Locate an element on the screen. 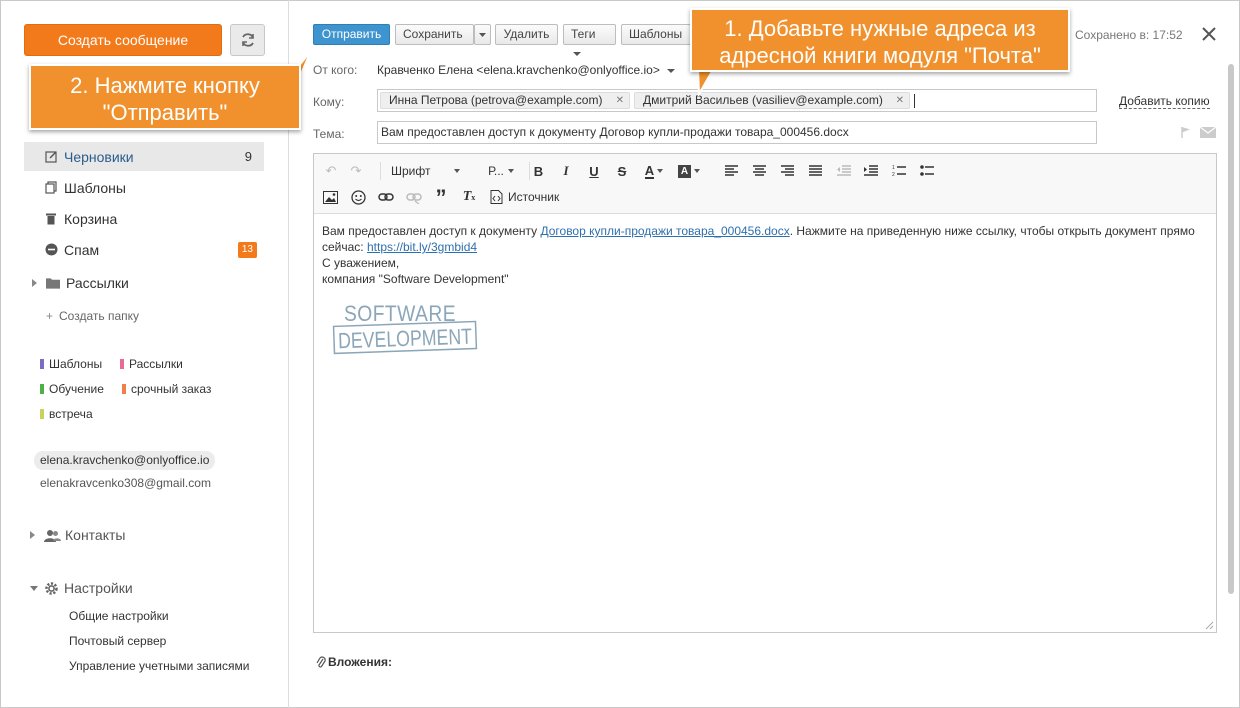  recipient-chip: Инна Петрова (petrova@example.com) ✕ is located at coordinates (505, 100).